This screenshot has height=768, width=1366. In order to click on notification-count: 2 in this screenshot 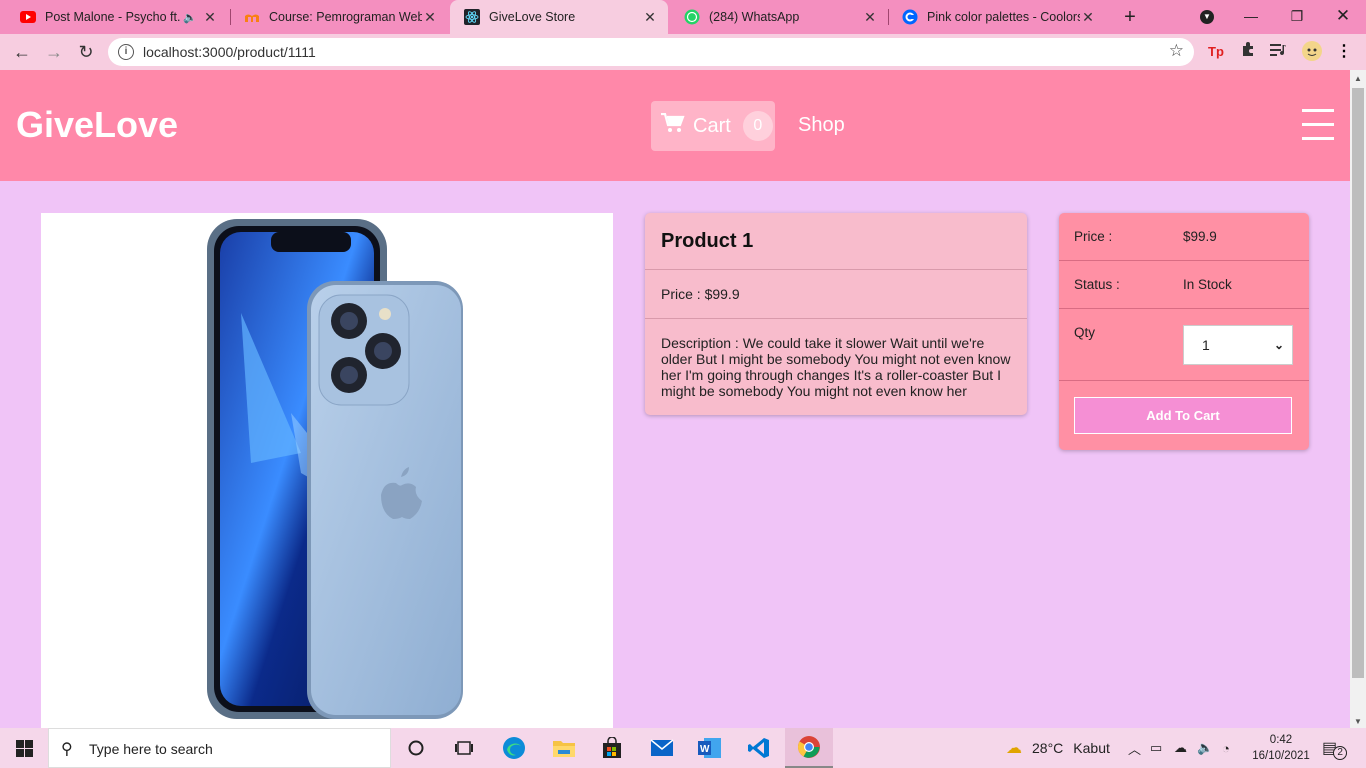, I will do `click(1340, 753)`.